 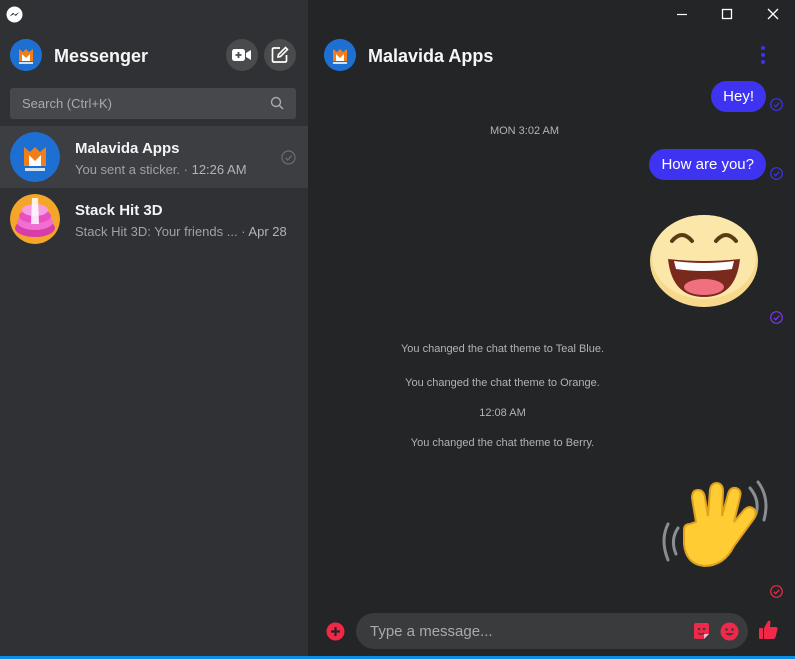 I want to click on video-call-button, so click(x=242, y=55).